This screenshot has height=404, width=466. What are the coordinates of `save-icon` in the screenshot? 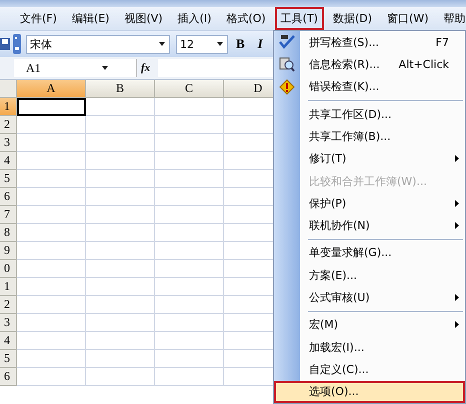 It's located at (5, 44).